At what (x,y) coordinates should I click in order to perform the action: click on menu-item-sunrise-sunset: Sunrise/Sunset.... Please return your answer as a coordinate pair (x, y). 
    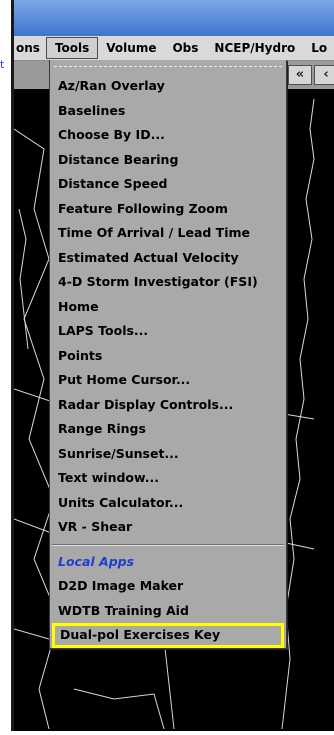
    Looking at the image, I should click on (168, 454).